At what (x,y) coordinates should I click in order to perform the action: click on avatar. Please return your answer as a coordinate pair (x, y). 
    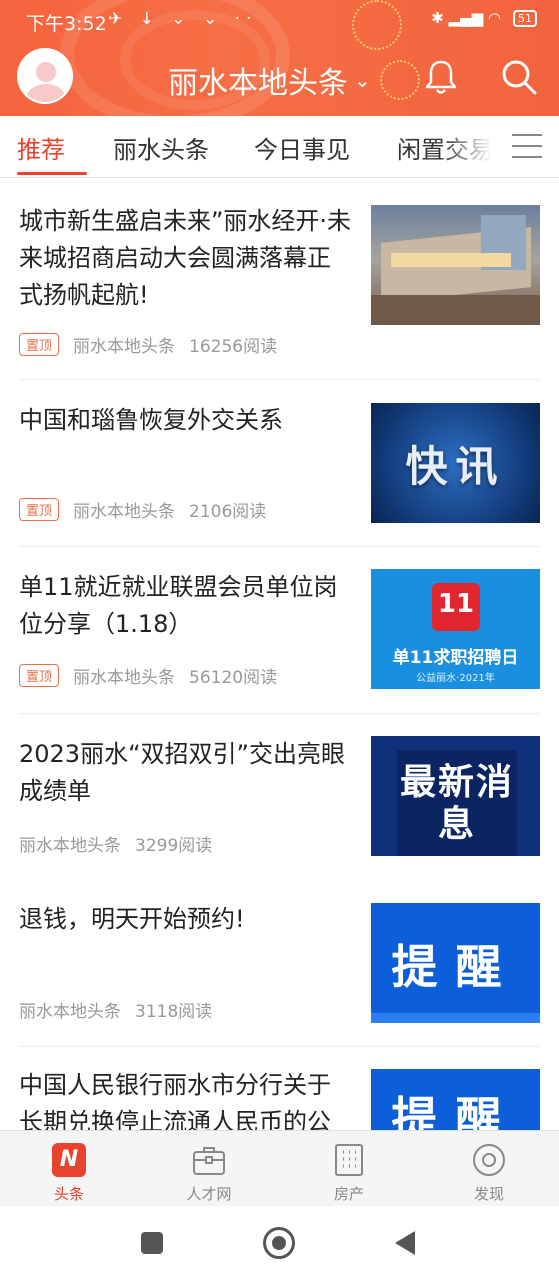
    Looking at the image, I should click on (45, 76).